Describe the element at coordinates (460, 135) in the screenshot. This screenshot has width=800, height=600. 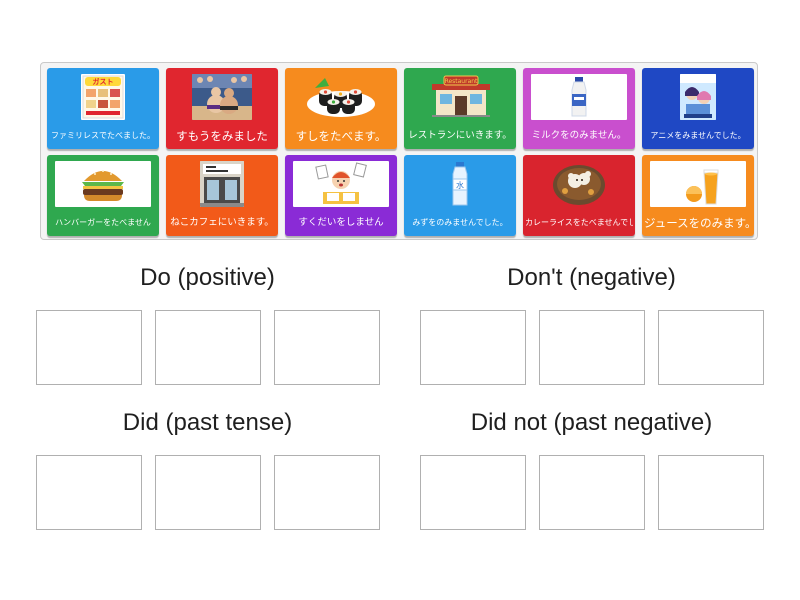
I see `card-label: レストランにいきます。` at that location.